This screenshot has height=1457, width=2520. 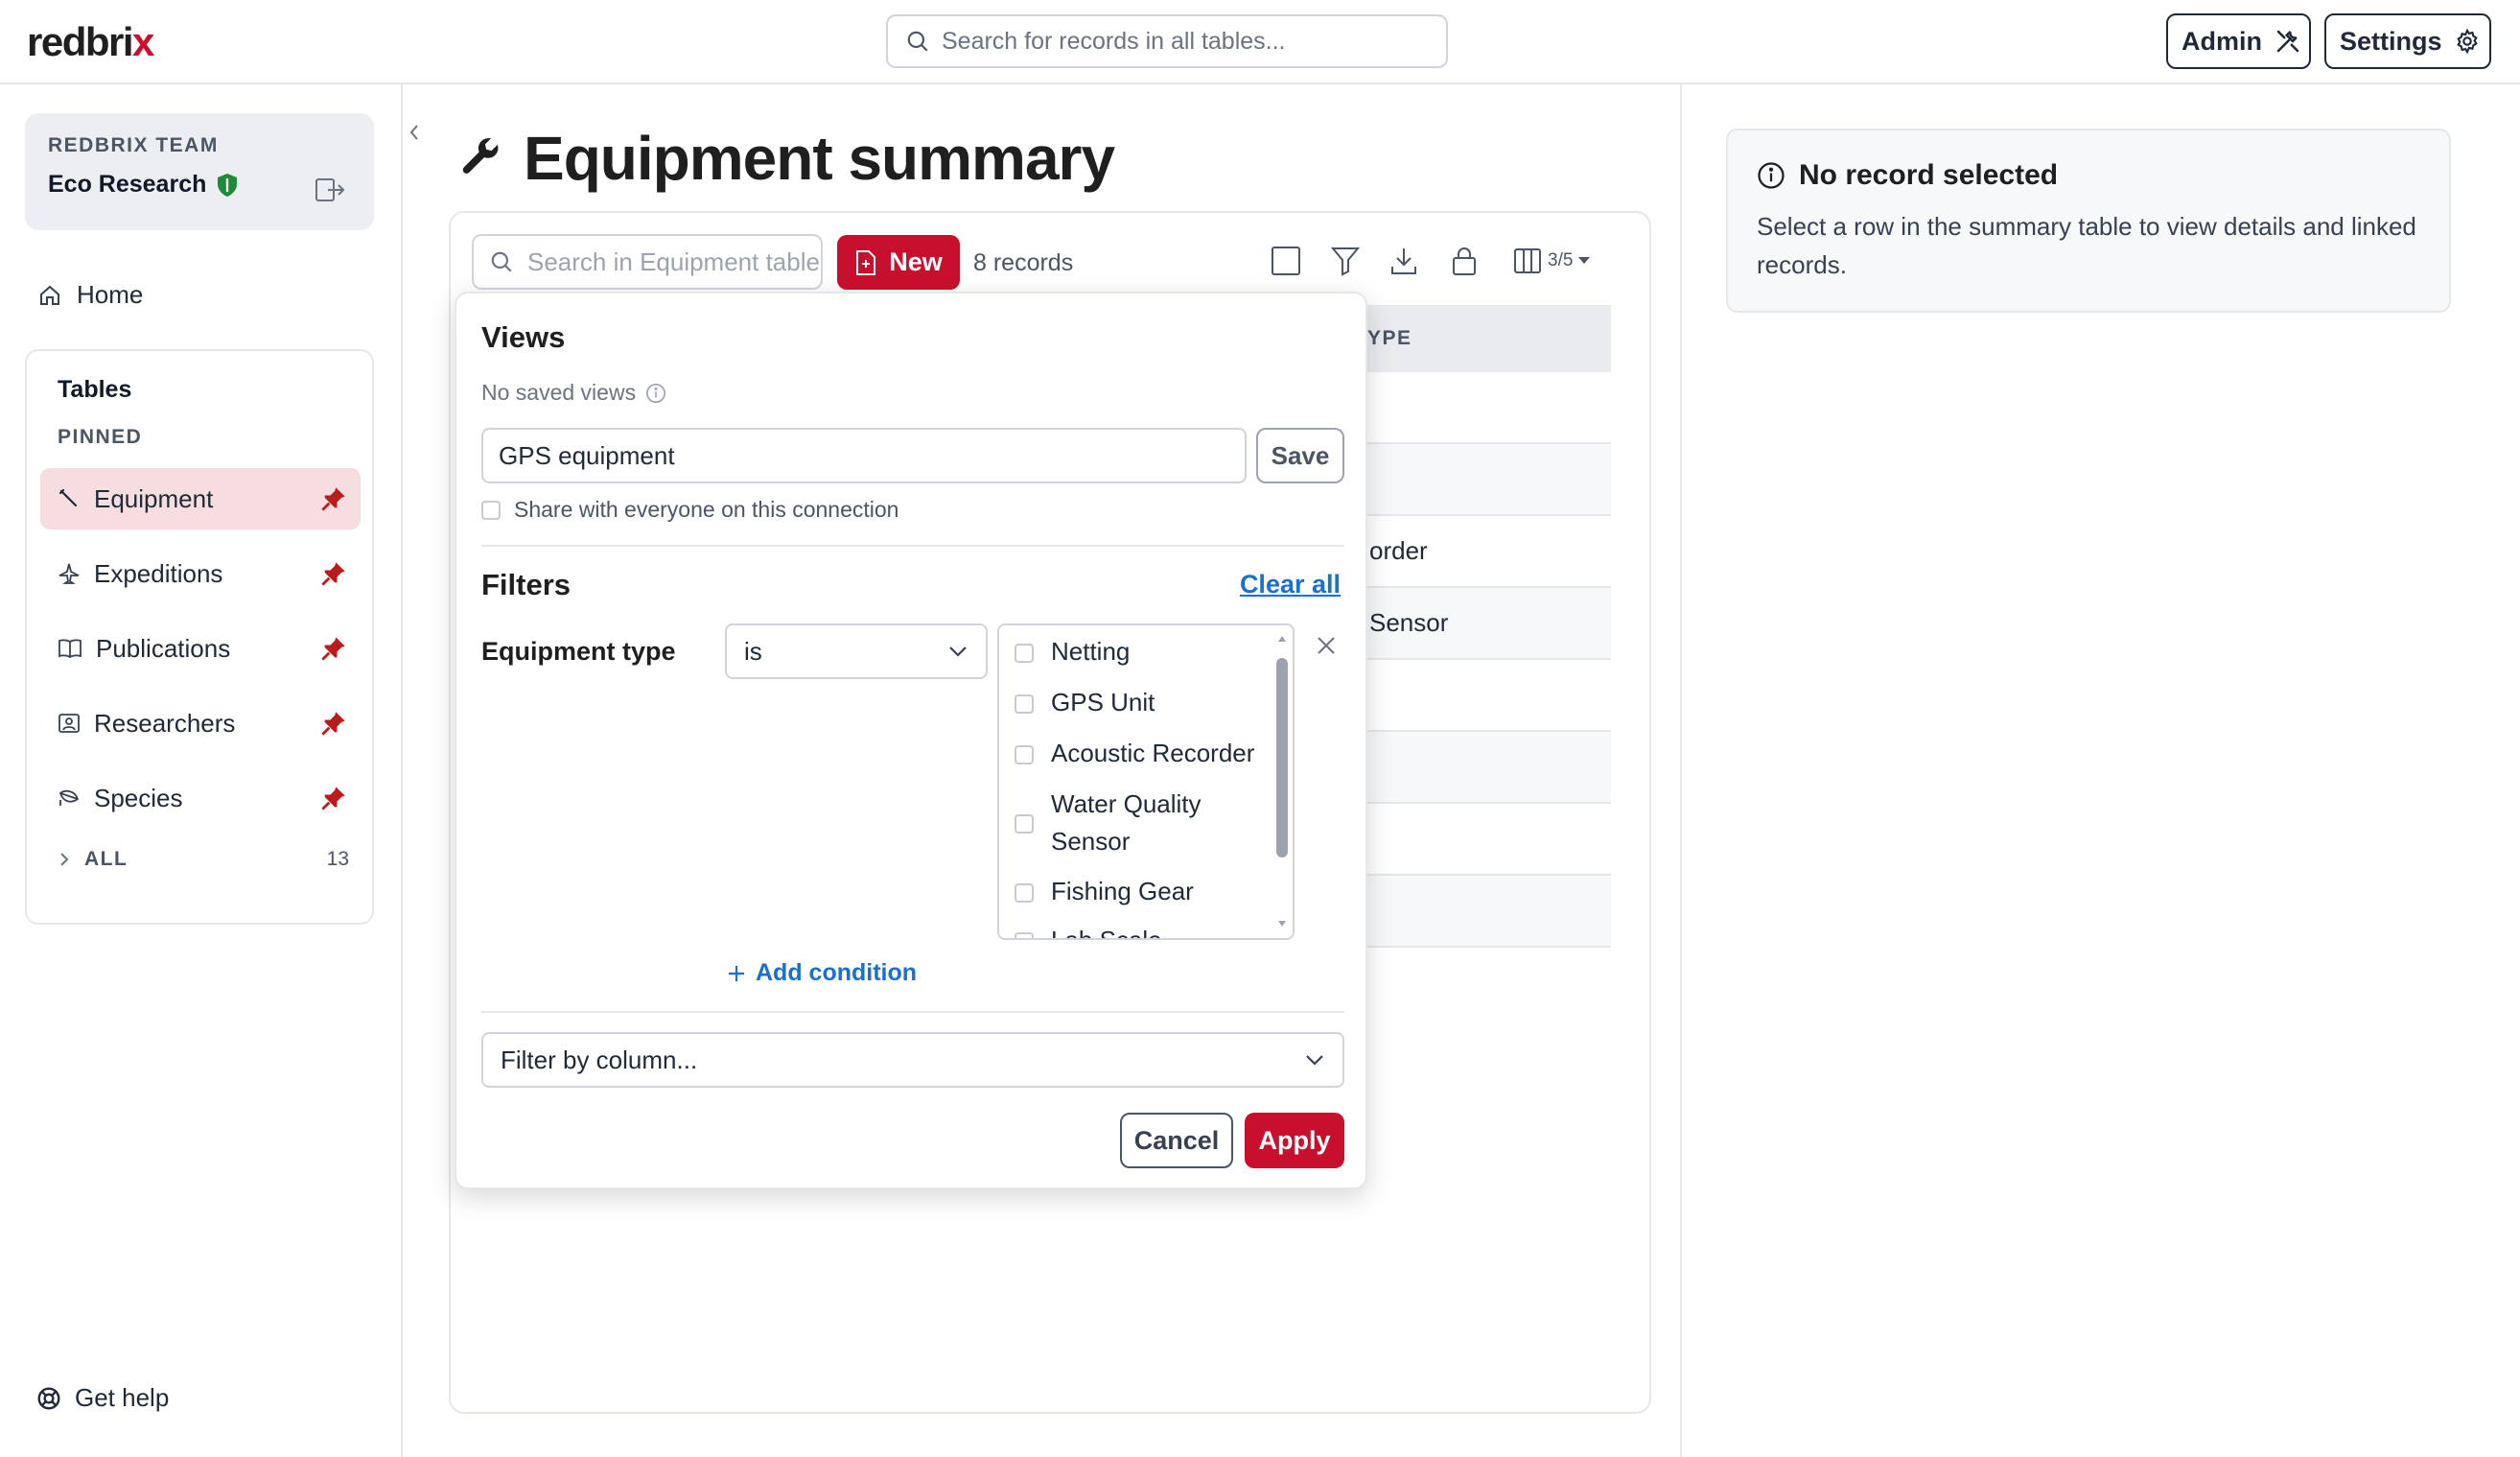 I want to click on columns-count: 3/5, so click(x=1561, y=260).